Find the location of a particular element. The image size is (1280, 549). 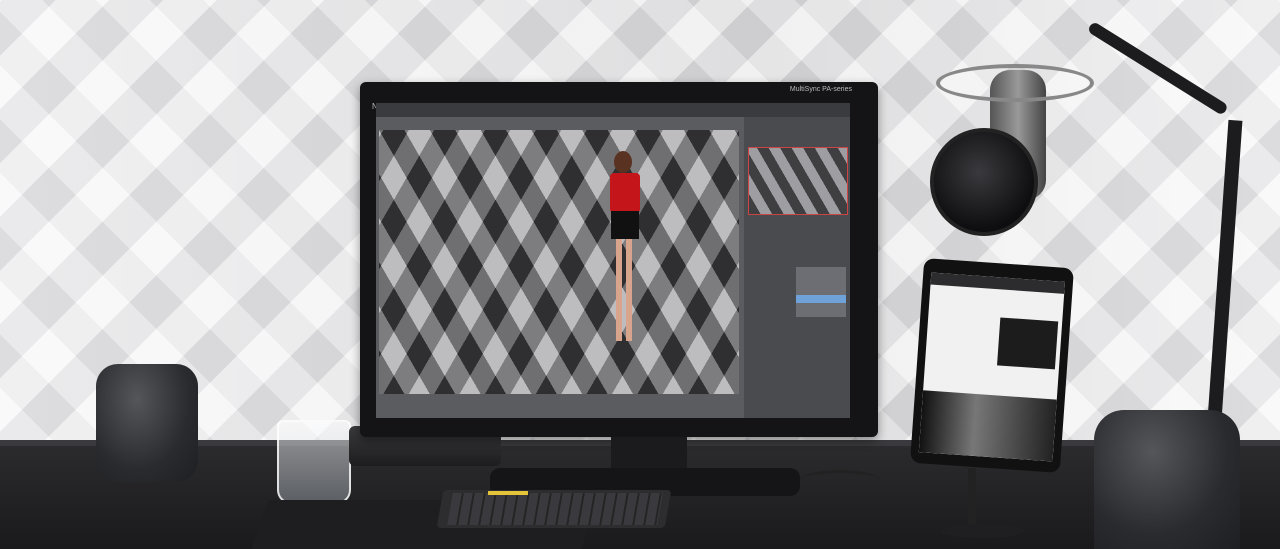

mic-shock-mount is located at coordinates (1015, 83).